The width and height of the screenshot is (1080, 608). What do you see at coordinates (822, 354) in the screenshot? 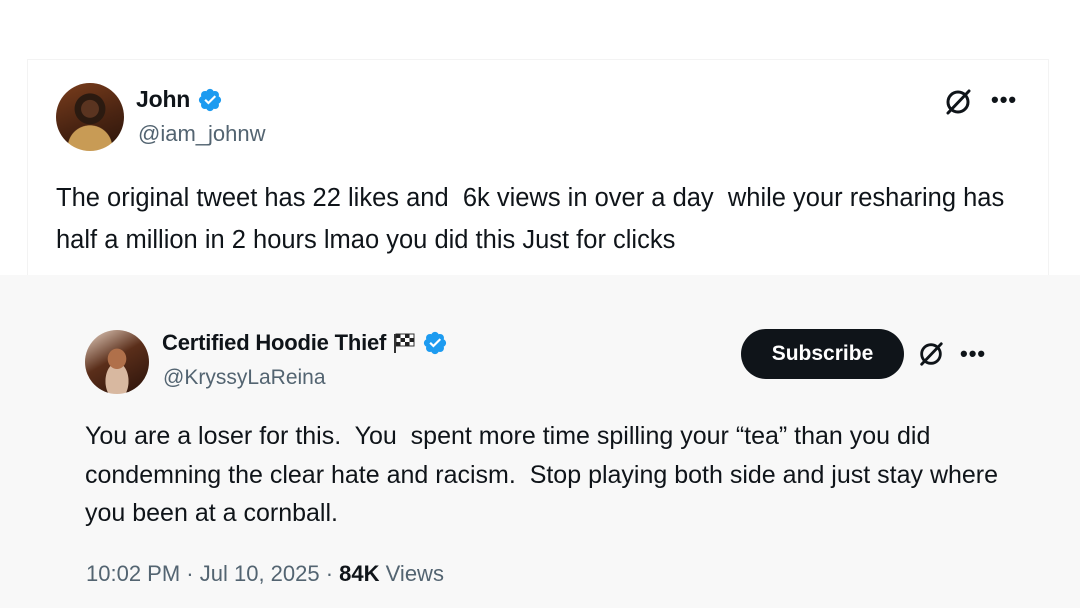
I see `subscribe-button: Subscribe` at bounding box center [822, 354].